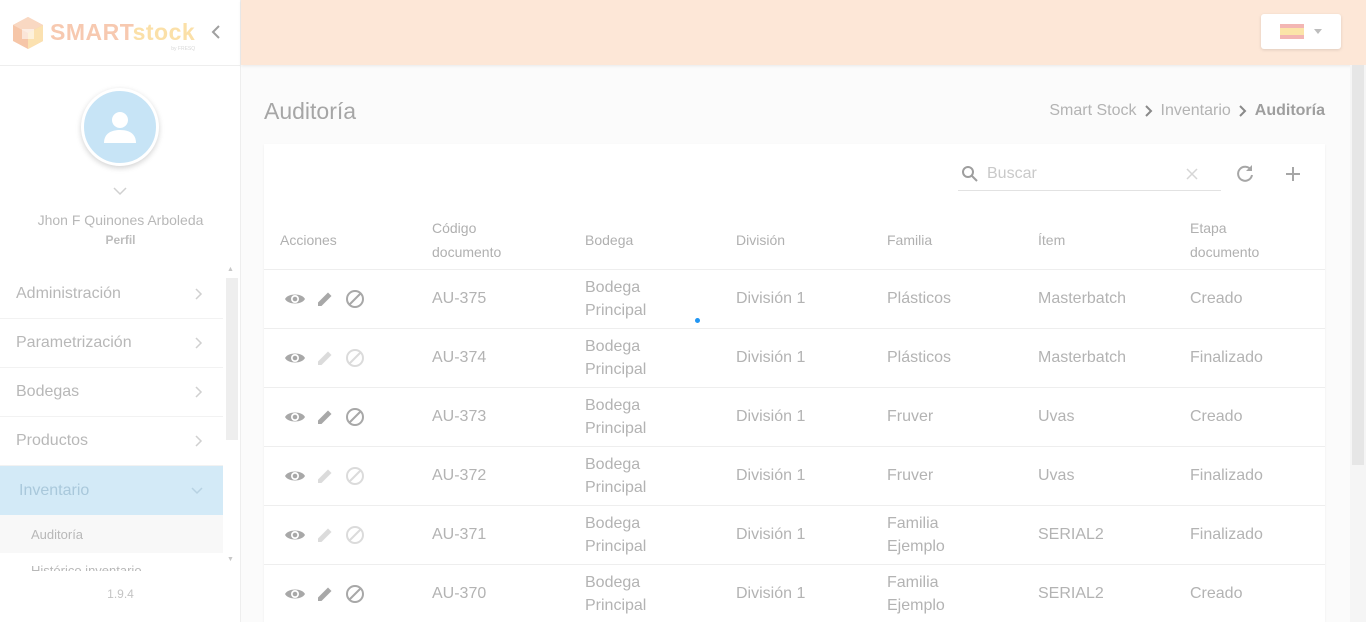 Image resolution: width=1366 pixels, height=622 pixels. What do you see at coordinates (1318, 31) in the screenshot?
I see `caret-down-icon` at bounding box center [1318, 31].